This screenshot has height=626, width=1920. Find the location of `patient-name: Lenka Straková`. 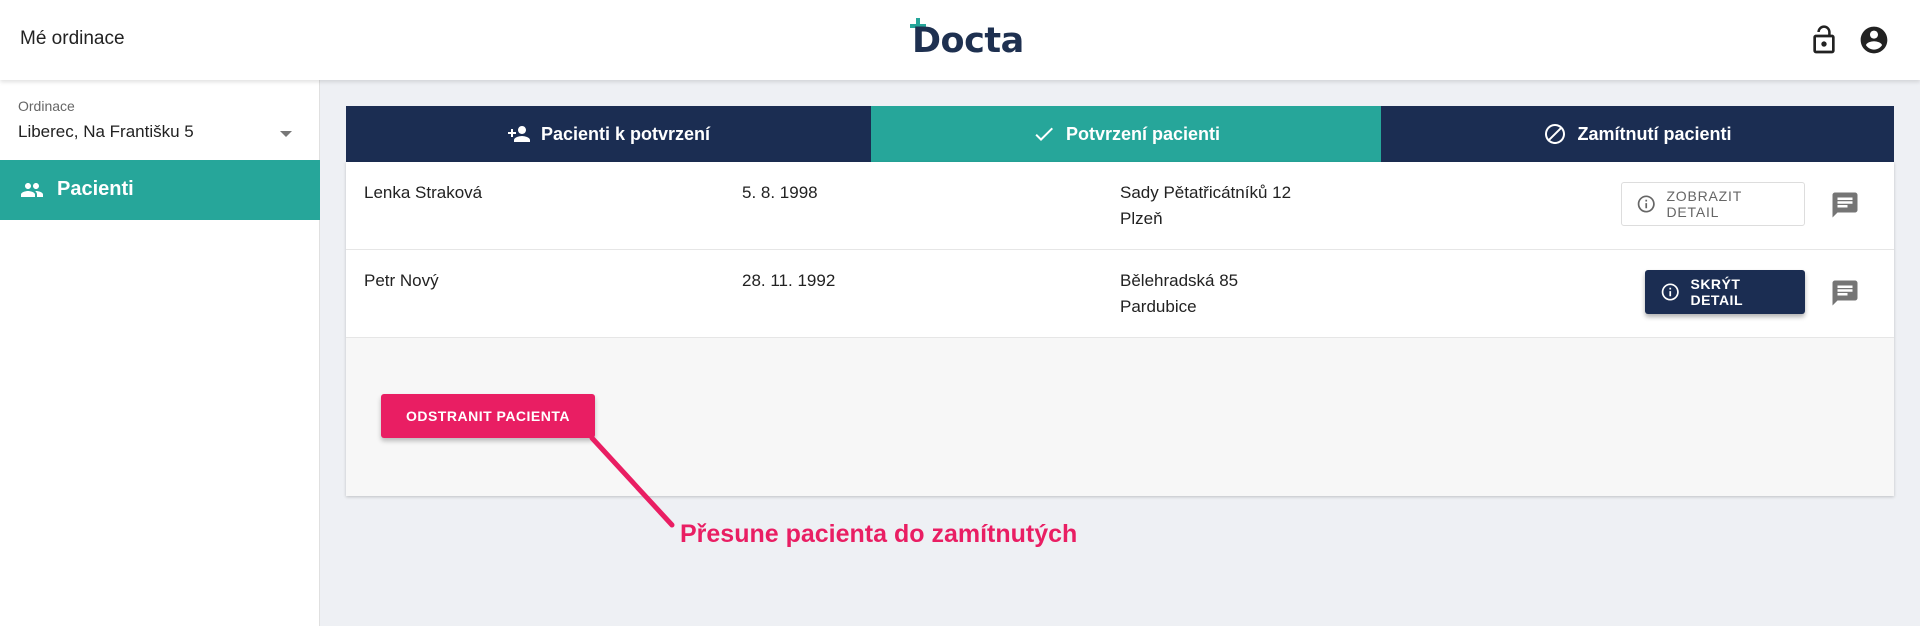

patient-name: Lenka Straková is located at coordinates (423, 192).